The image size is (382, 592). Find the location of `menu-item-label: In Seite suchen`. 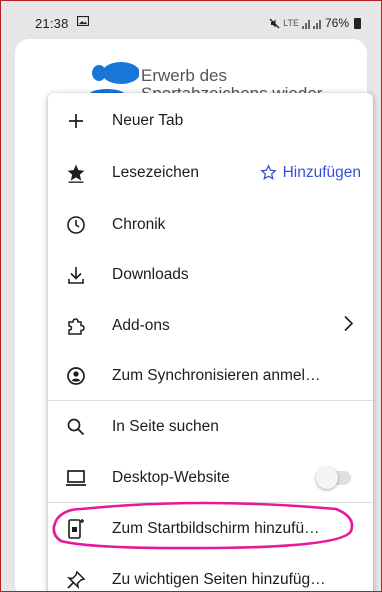

menu-item-label: In Seite suchen is located at coordinates (165, 426).